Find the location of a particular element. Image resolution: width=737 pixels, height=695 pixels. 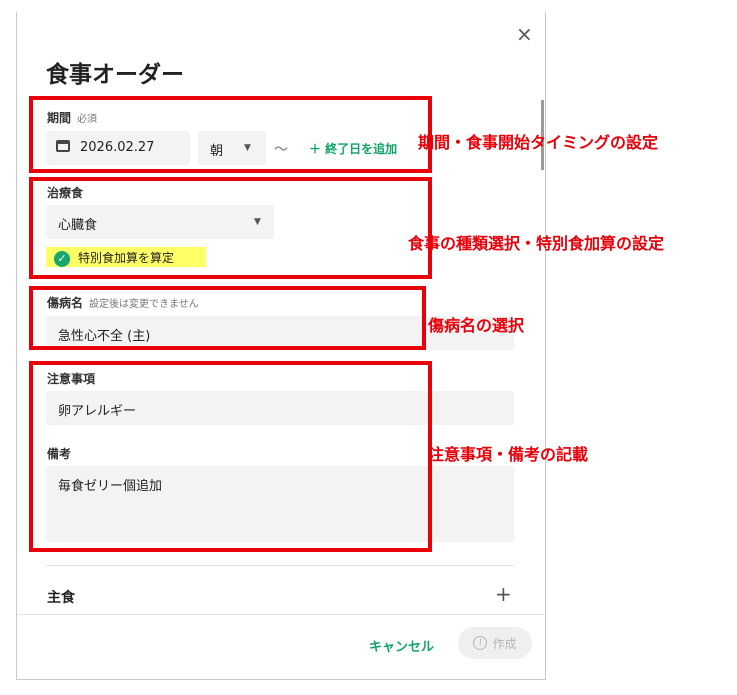

create-label: 作成 is located at coordinates (504, 643).